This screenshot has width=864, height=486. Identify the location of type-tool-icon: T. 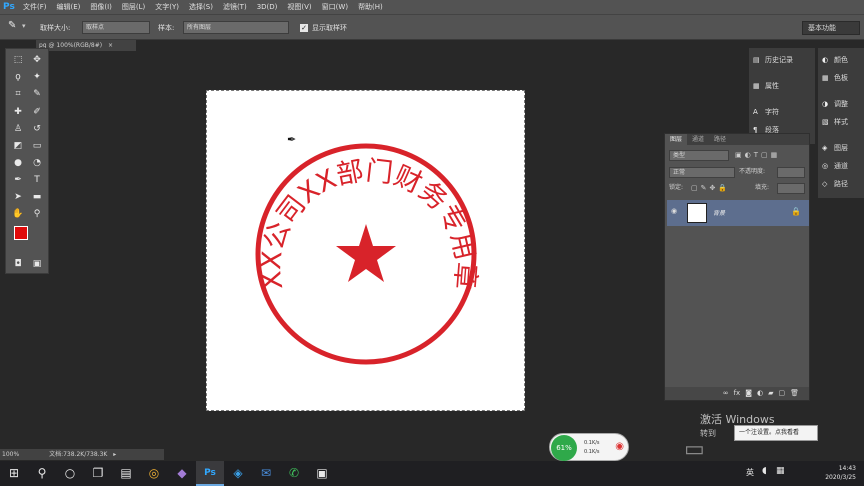
(37, 180).